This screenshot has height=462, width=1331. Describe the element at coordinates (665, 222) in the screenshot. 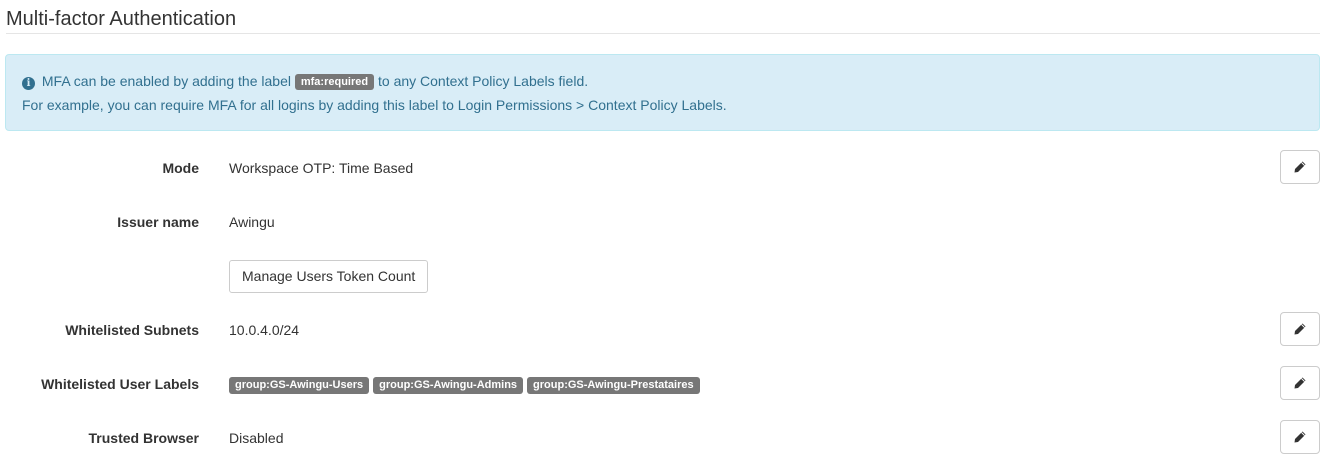

I see `issuer-row: Issuer name Awingu` at that location.